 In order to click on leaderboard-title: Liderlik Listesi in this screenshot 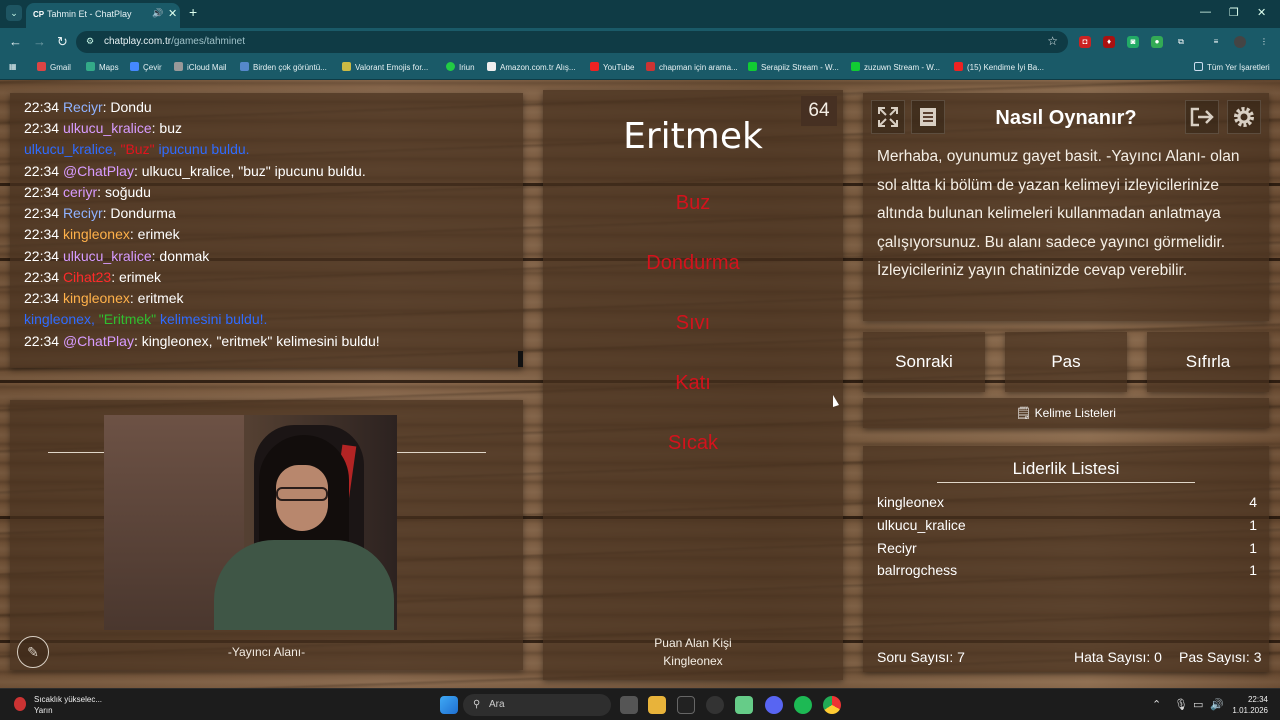, I will do `click(1066, 468)`.